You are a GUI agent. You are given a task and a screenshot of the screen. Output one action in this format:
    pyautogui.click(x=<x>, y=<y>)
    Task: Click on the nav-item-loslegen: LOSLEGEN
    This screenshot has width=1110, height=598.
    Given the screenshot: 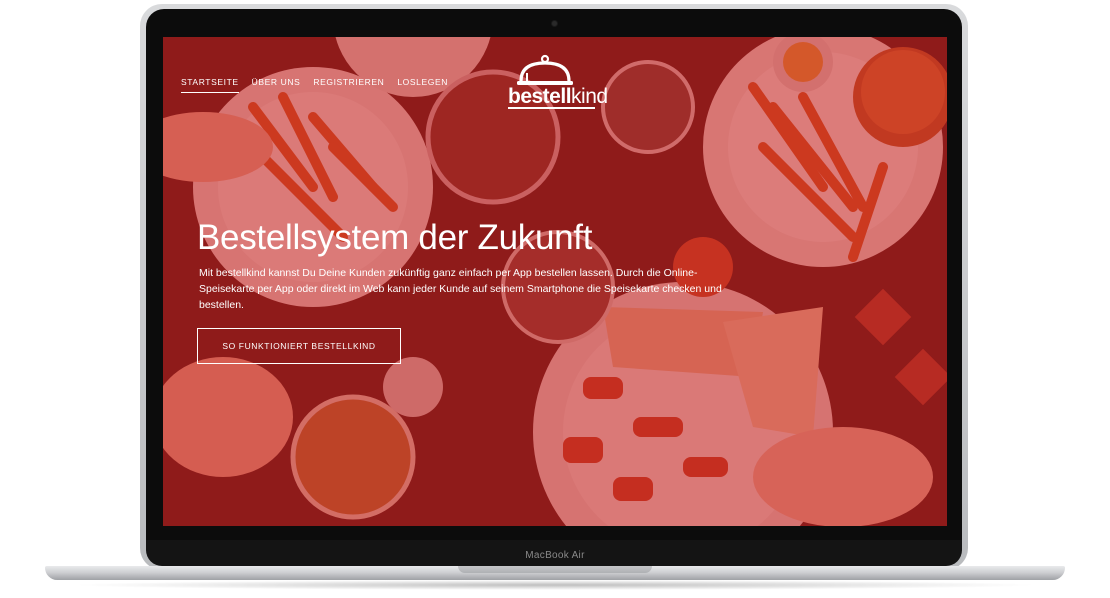 What is the action you would take?
    pyautogui.click(x=422, y=85)
    